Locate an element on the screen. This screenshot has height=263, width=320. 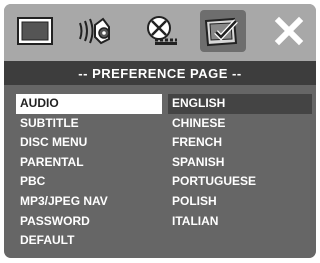
preference-page-icon is located at coordinates (223, 31).